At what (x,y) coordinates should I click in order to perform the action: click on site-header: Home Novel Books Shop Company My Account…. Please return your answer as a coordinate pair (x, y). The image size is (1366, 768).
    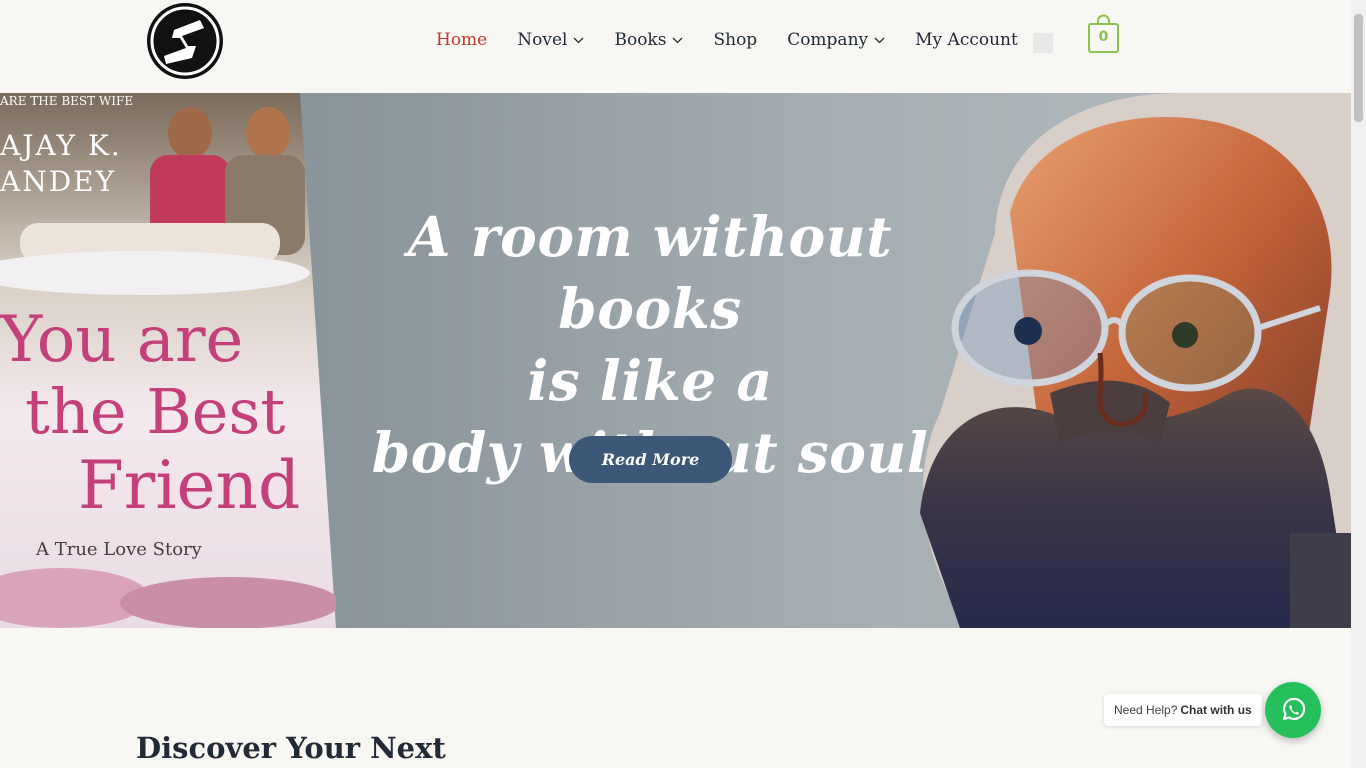
    Looking at the image, I should click on (675, 46).